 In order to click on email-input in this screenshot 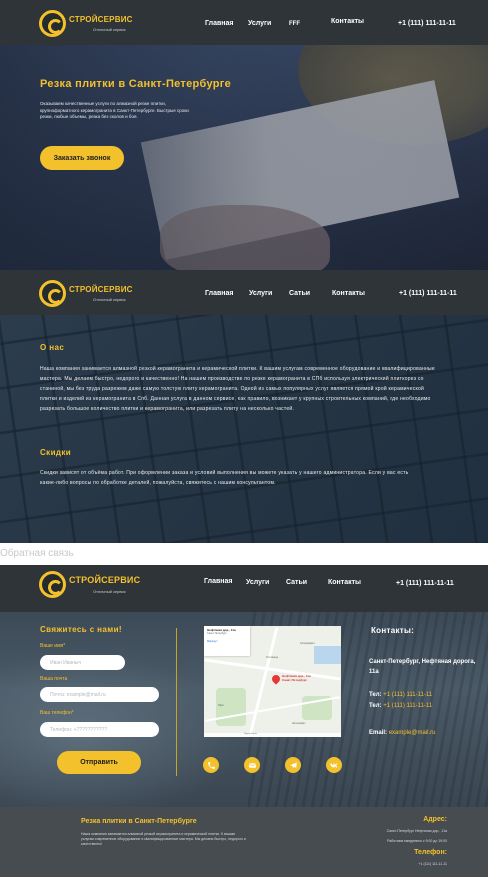, I will do `click(99, 694)`.